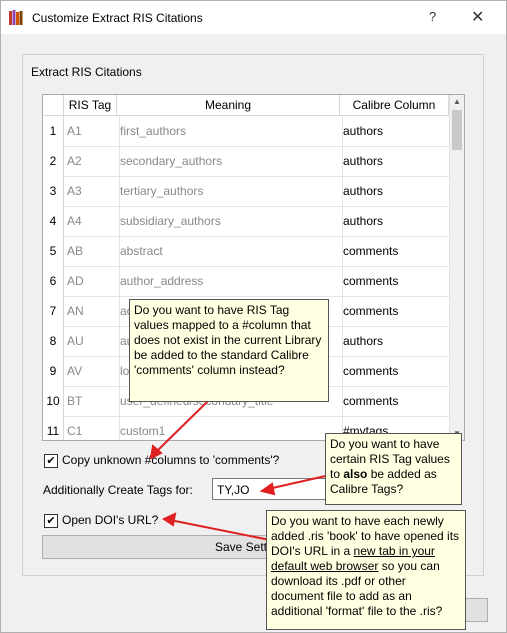  I want to click on cell-meaning: tertiary_authors, so click(230, 191).